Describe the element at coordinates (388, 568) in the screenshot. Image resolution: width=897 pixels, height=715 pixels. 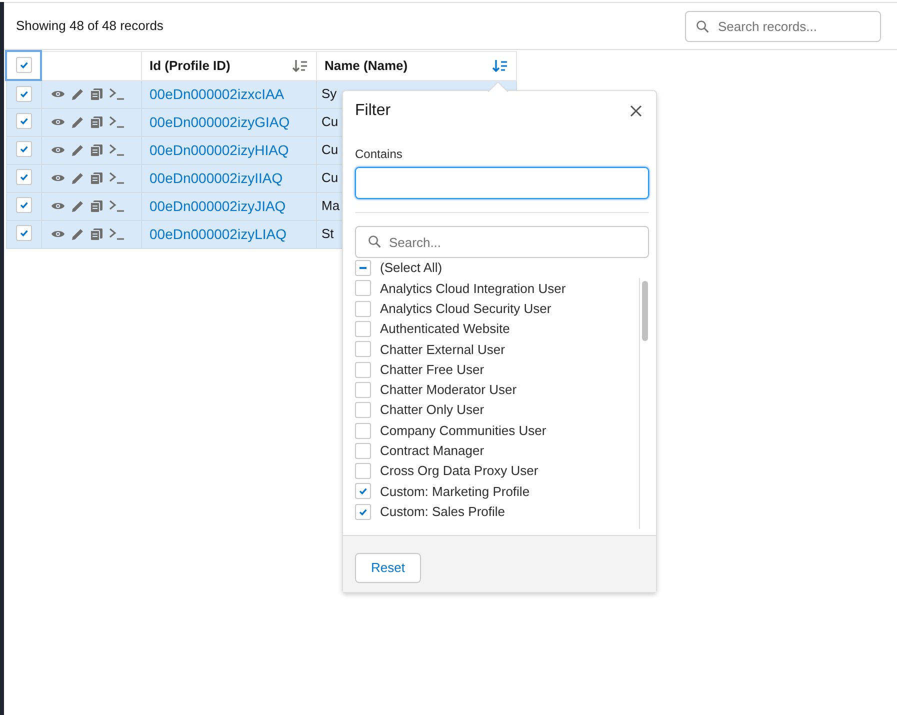
I see `reset-button: Reset` at that location.